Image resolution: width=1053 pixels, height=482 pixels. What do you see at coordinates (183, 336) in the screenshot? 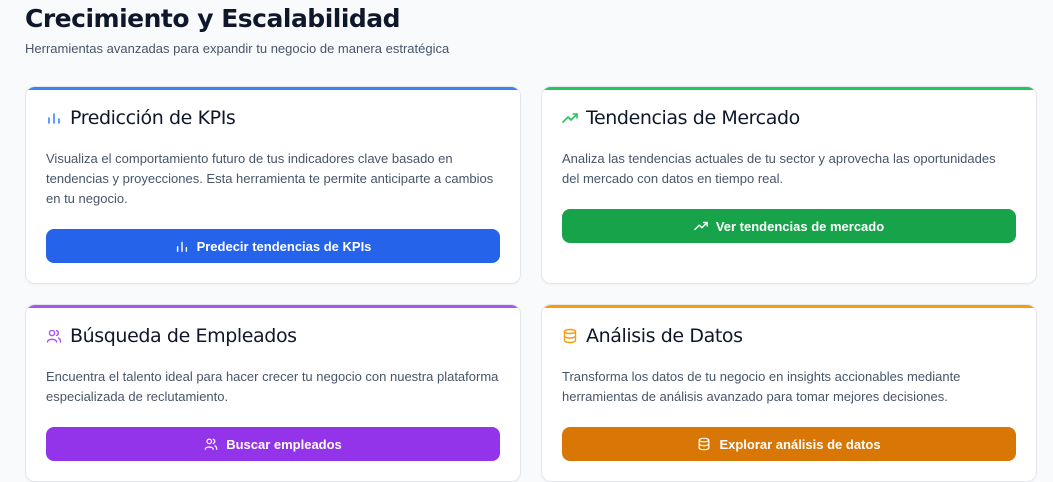
I see `card-title: Búsqueda de Empleados` at bounding box center [183, 336].